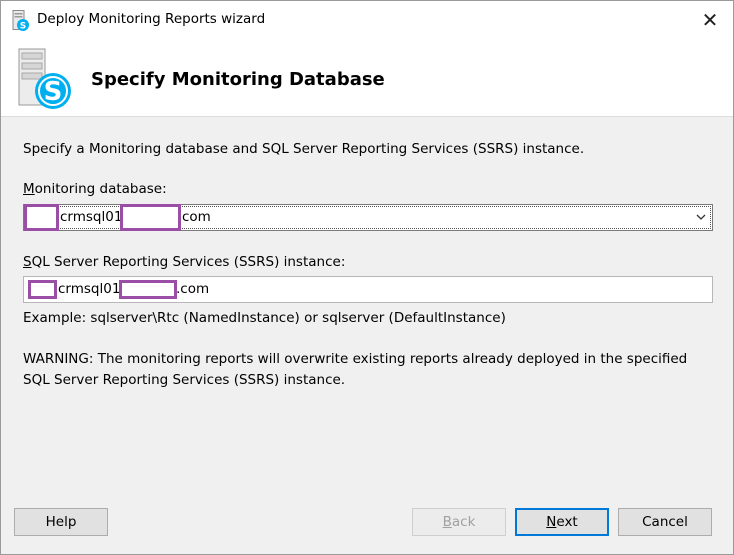  Describe the element at coordinates (196, 217) in the screenshot. I see `monitoring-database-value-part2: com` at that location.